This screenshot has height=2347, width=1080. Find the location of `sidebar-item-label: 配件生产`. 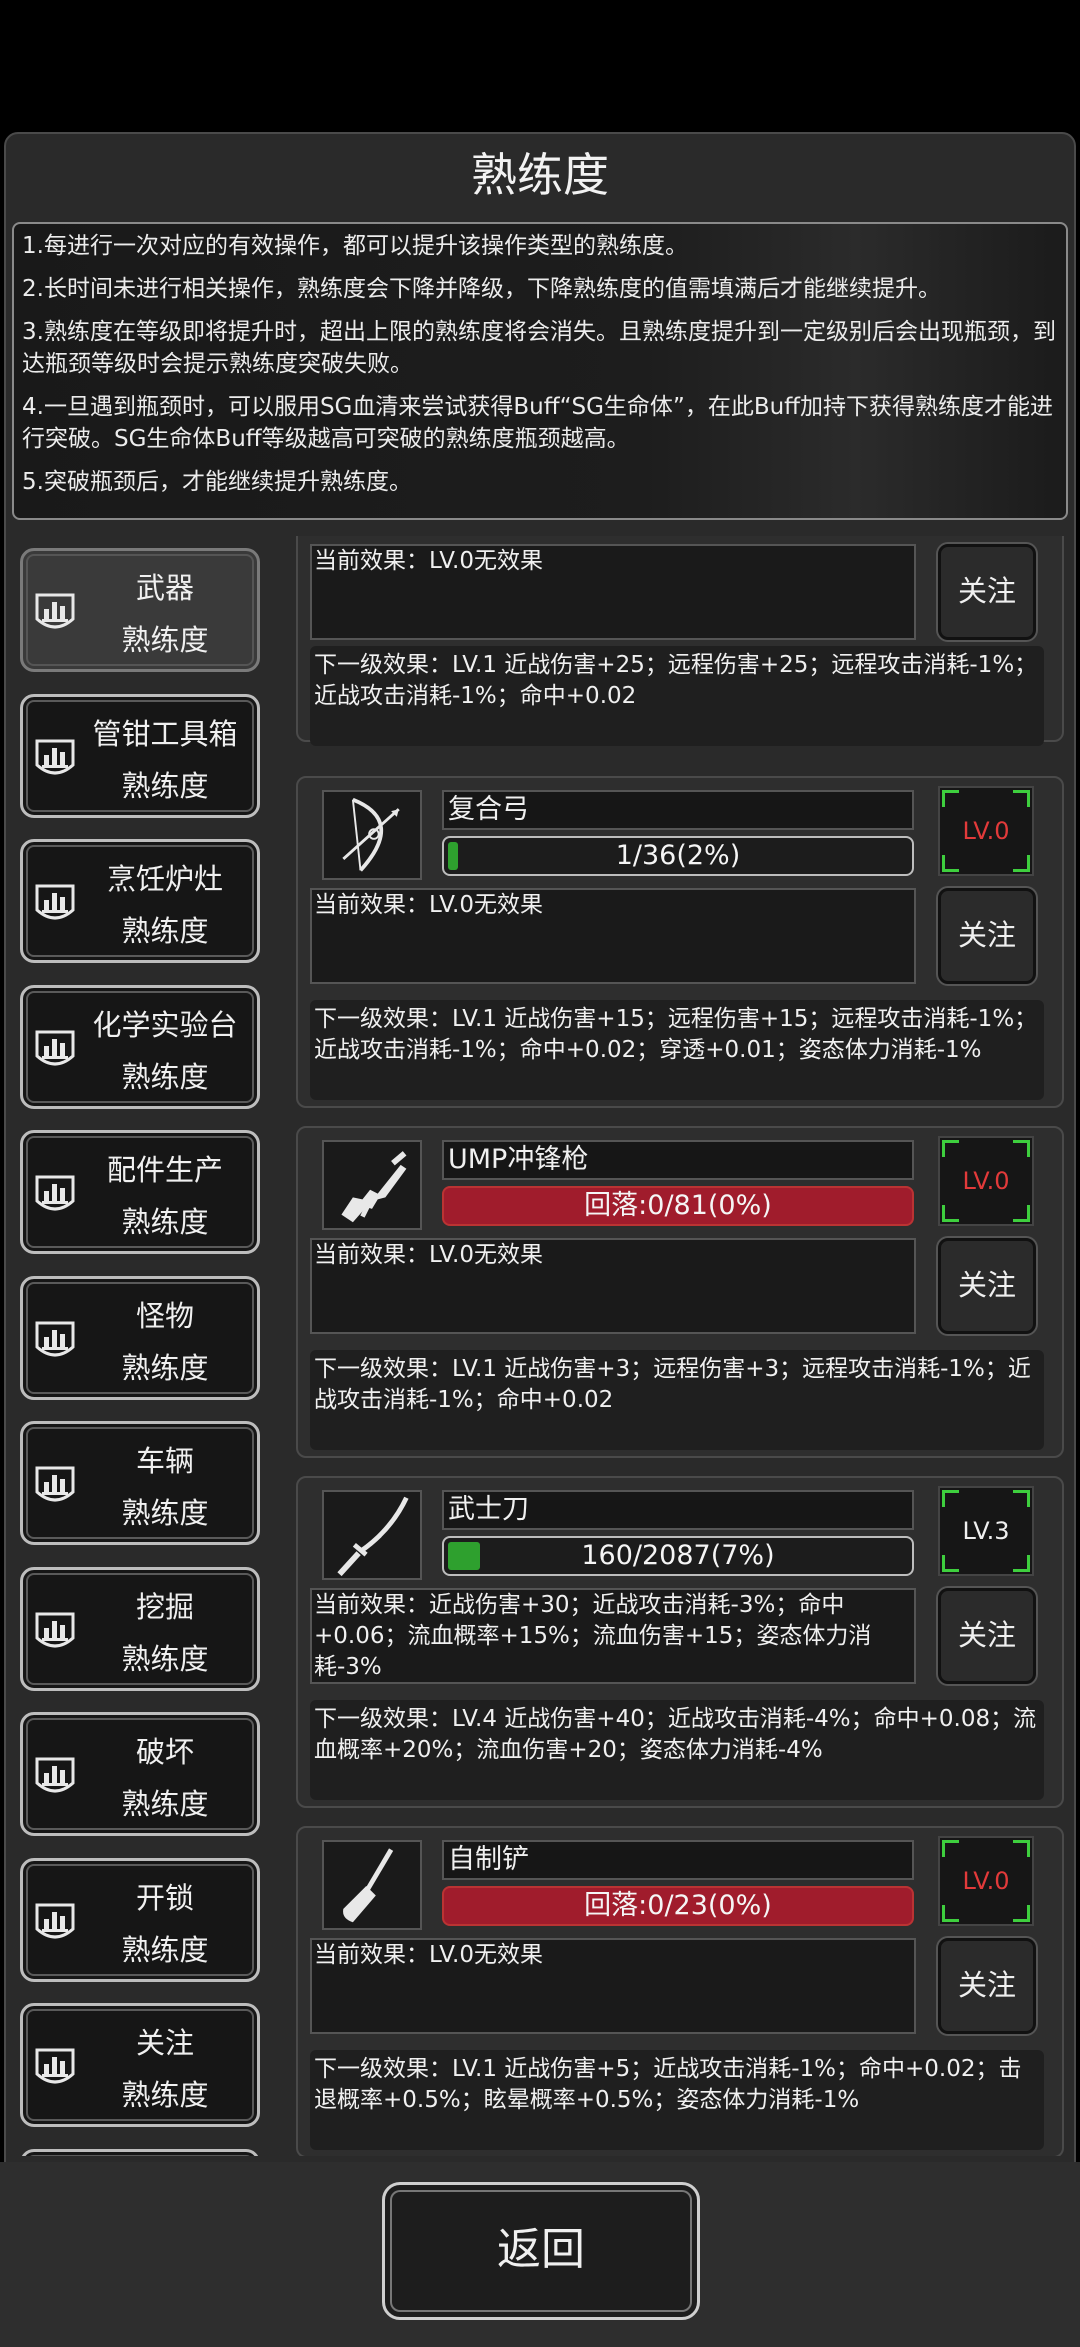

sidebar-item-label: 配件生产 is located at coordinates (164, 1170).